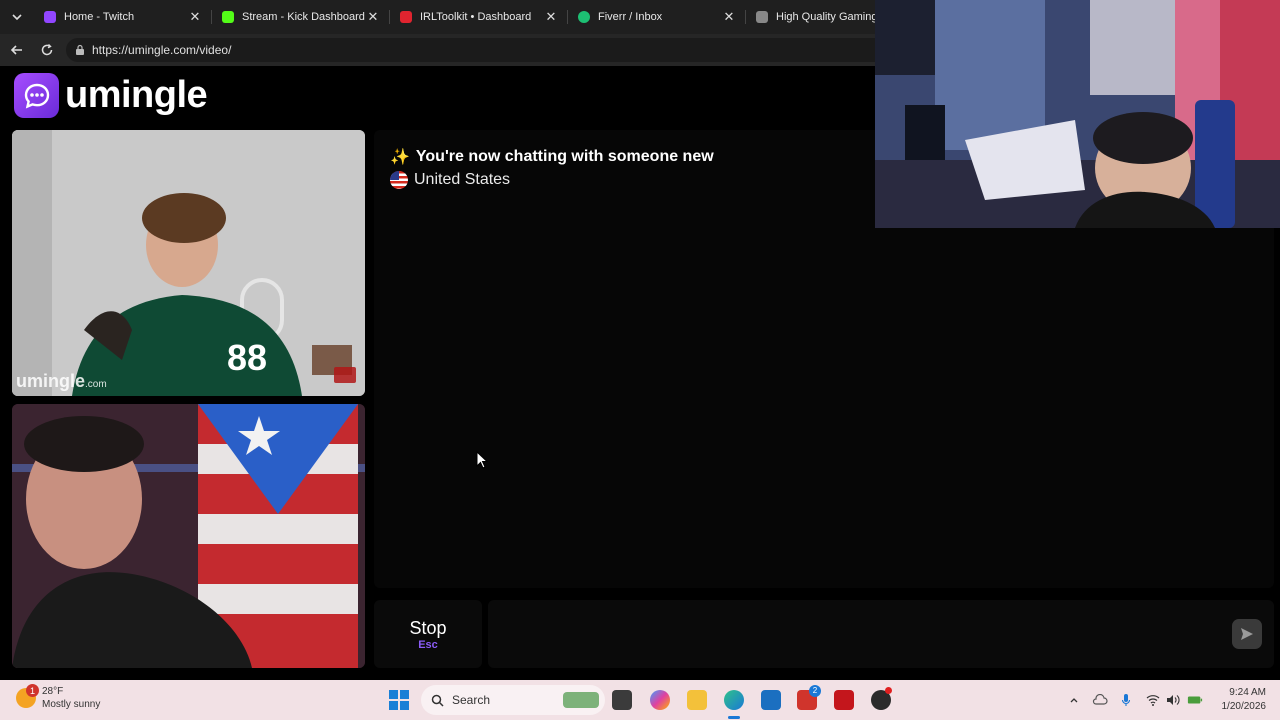  What do you see at coordinates (476, 17) in the screenshot?
I see `tab-title: IRLToolkit • Dashboard` at bounding box center [476, 17].